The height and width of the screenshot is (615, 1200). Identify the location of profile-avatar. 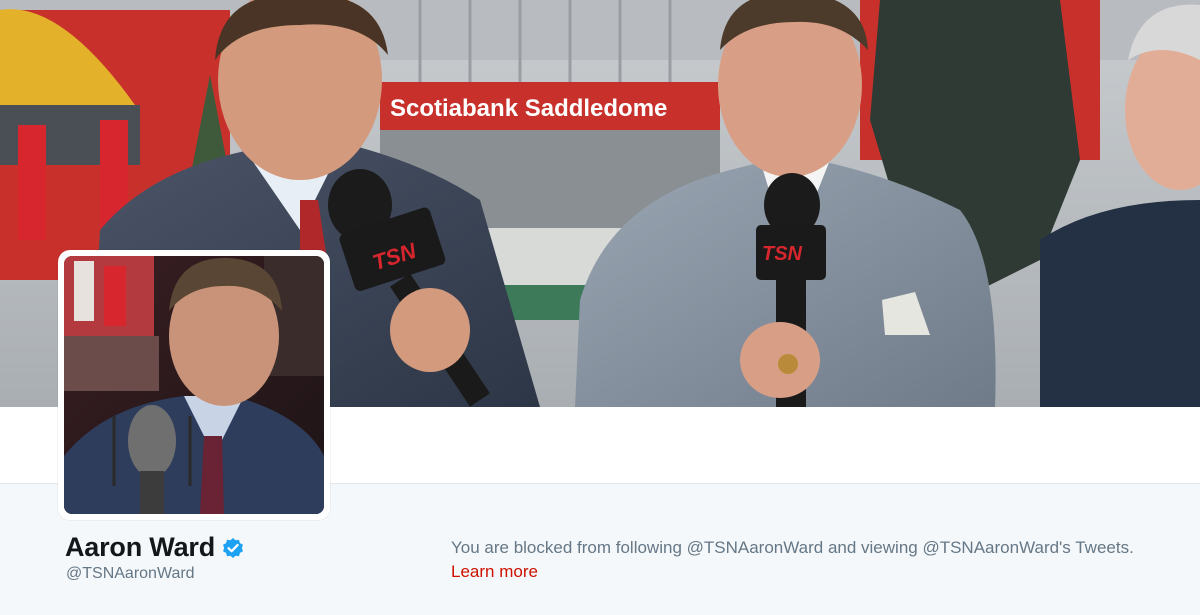
(194, 385).